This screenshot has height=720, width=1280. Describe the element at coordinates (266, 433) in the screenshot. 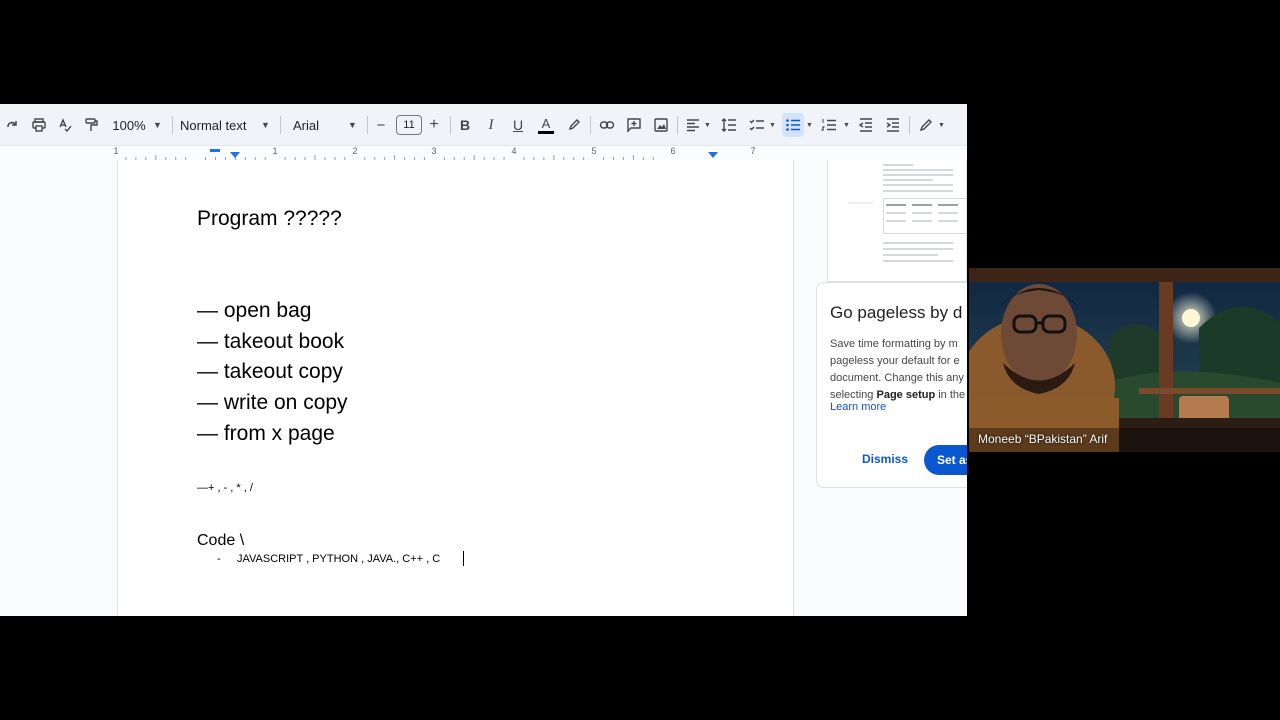

I see `list-item: — from x page` at that location.